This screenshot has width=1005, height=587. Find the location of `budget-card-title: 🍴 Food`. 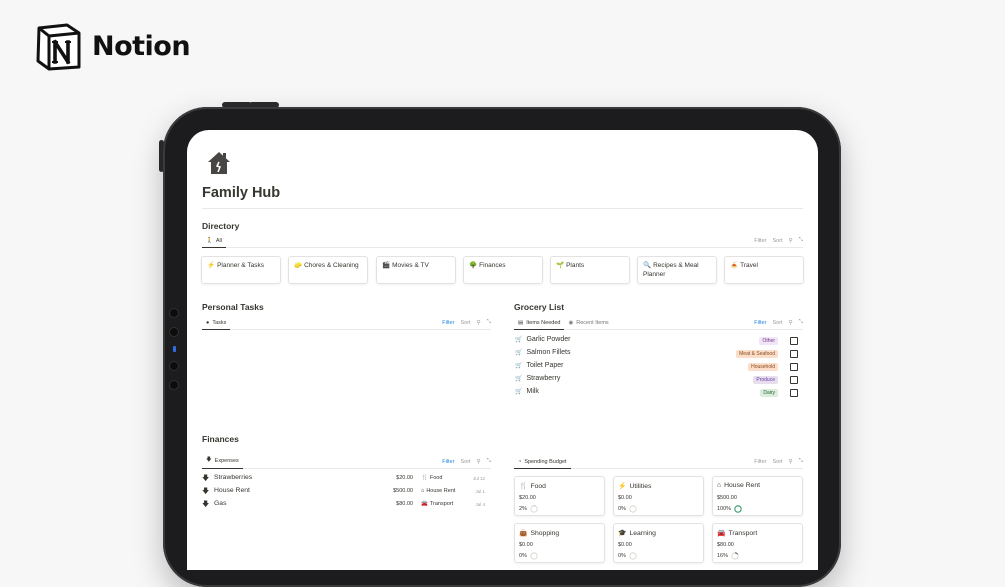

budget-card-title: 🍴 Food is located at coordinates (532, 486).